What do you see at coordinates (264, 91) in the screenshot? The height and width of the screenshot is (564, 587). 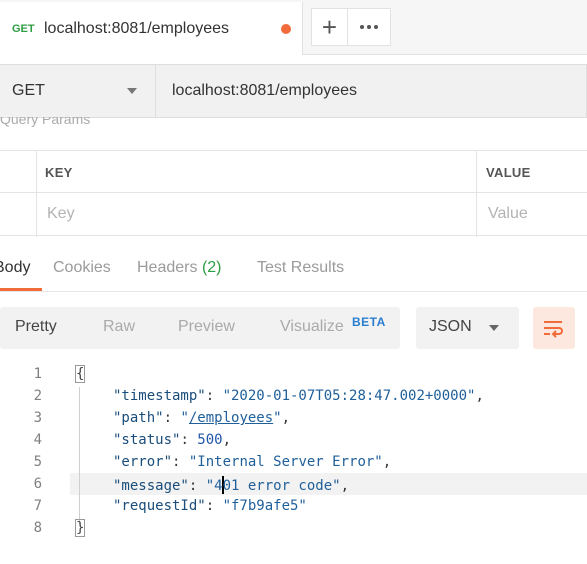 I see `url-input: localhost:8081/employees` at bounding box center [264, 91].